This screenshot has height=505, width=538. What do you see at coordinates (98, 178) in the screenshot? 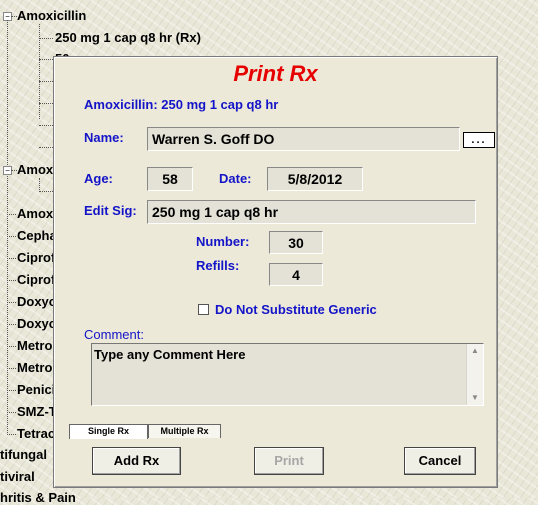
I see `age-label: Age:` at bounding box center [98, 178].